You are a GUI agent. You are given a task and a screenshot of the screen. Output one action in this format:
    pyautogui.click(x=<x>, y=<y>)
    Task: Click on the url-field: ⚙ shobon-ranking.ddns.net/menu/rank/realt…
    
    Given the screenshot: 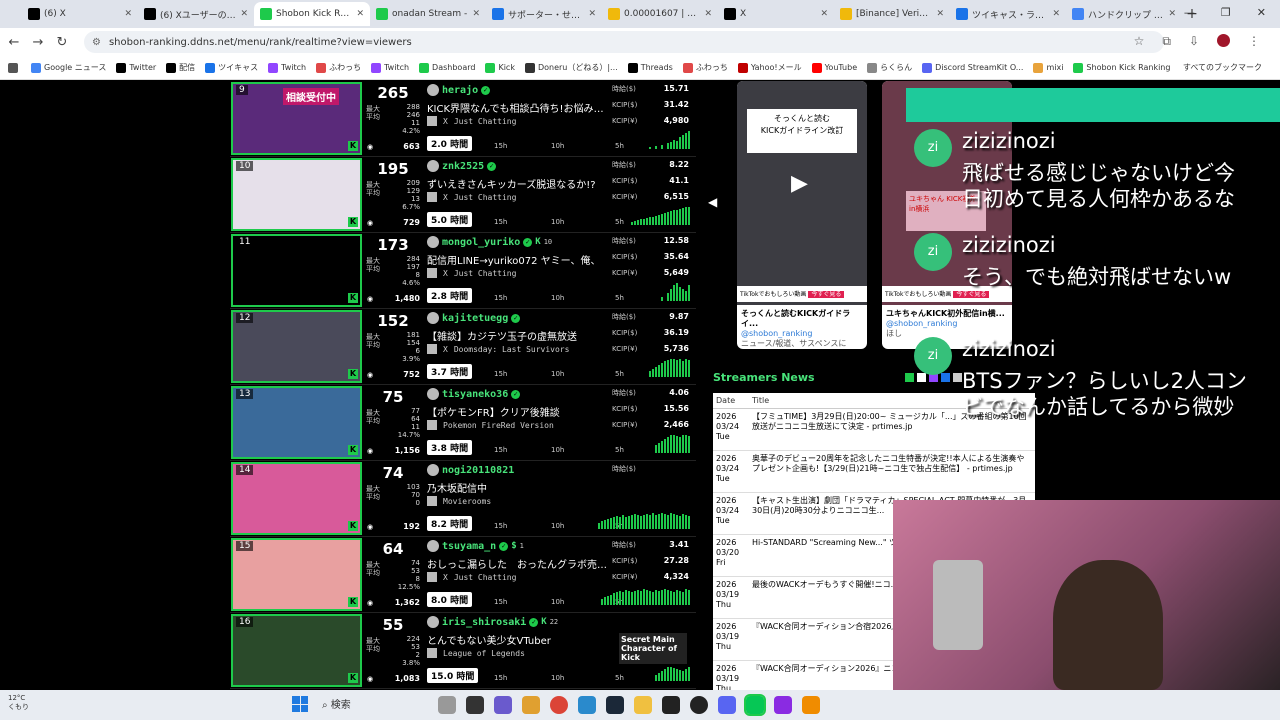 What is the action you would take?
    pyautogui.click(x=624, y=42)
    